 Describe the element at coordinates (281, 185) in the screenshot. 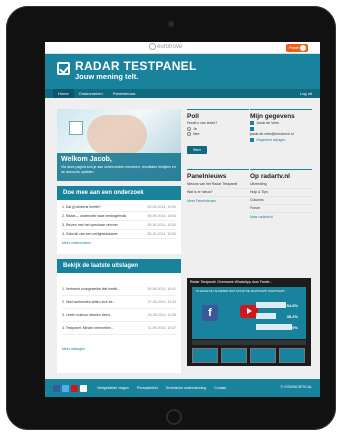

I see `radartv-item: Uitzending` at that location.